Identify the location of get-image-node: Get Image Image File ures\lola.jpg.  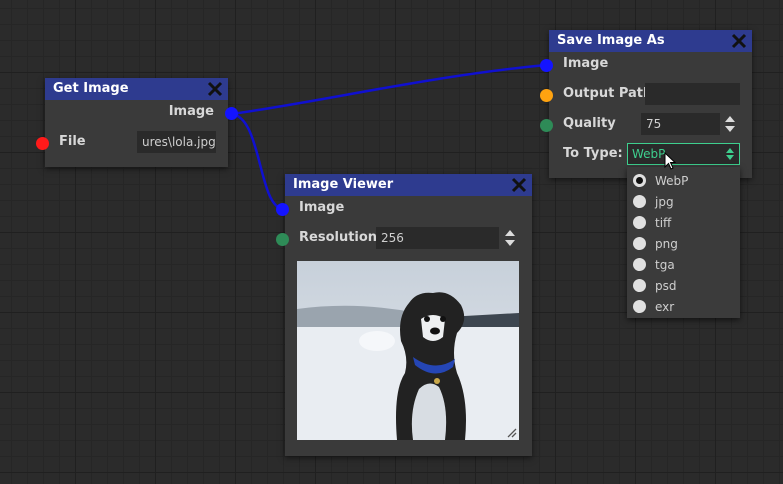
(136, 122).